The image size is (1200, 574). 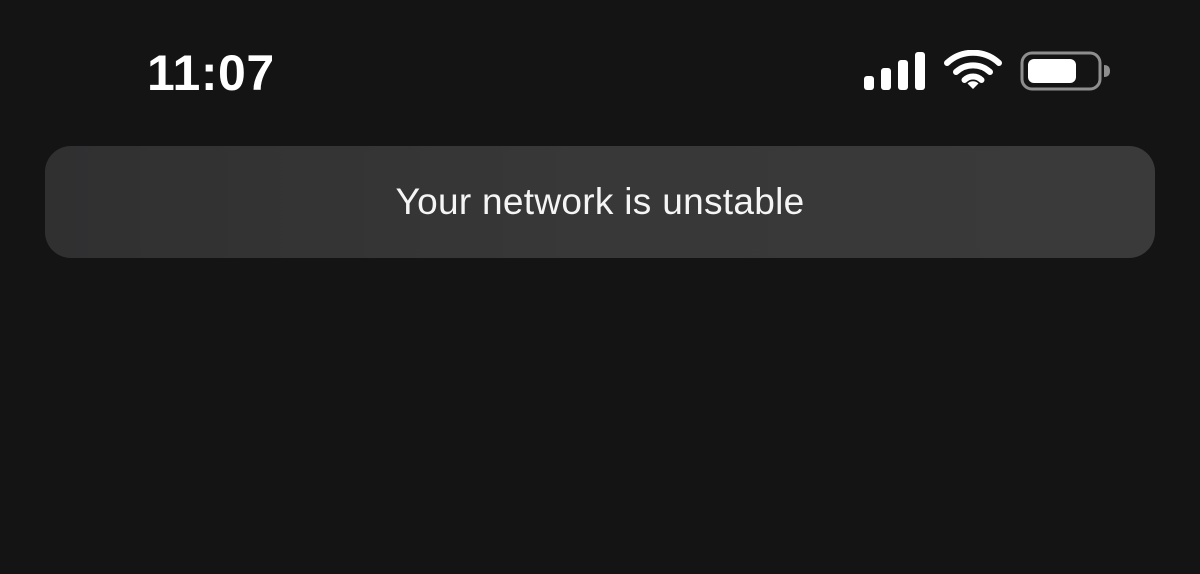 I want to click on cellular-signal-icon, so click(x=894, y=71).